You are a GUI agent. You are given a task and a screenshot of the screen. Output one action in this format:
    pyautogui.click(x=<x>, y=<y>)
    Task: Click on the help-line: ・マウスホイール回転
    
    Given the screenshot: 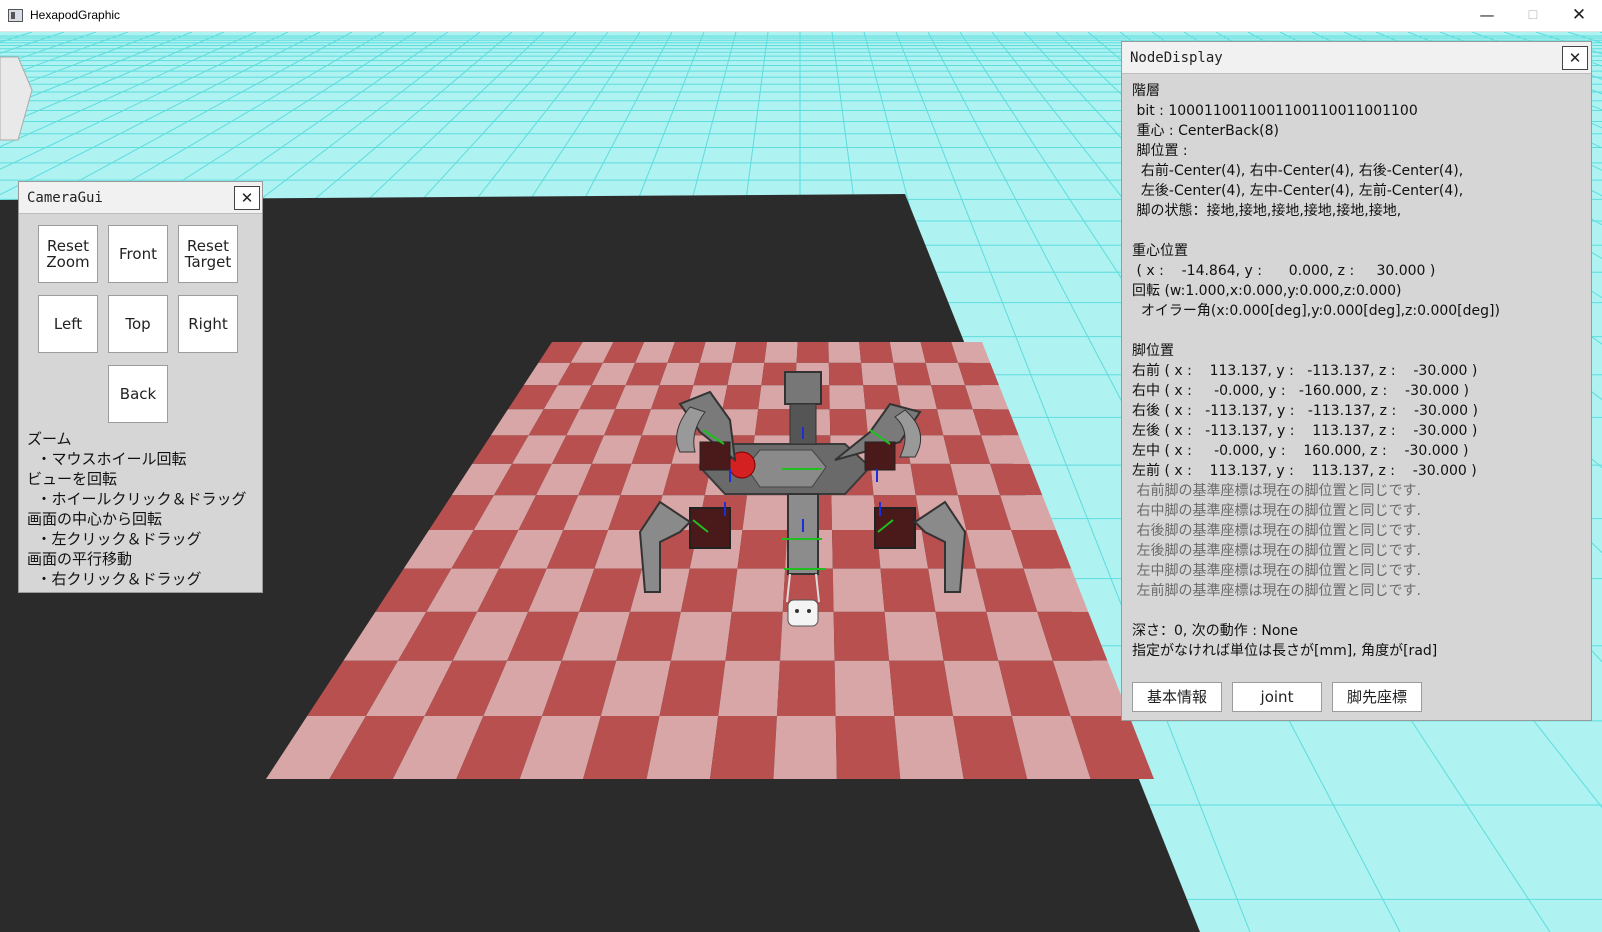 What is the action you would take?
    pyautogui.click(x=107, y=459)
    